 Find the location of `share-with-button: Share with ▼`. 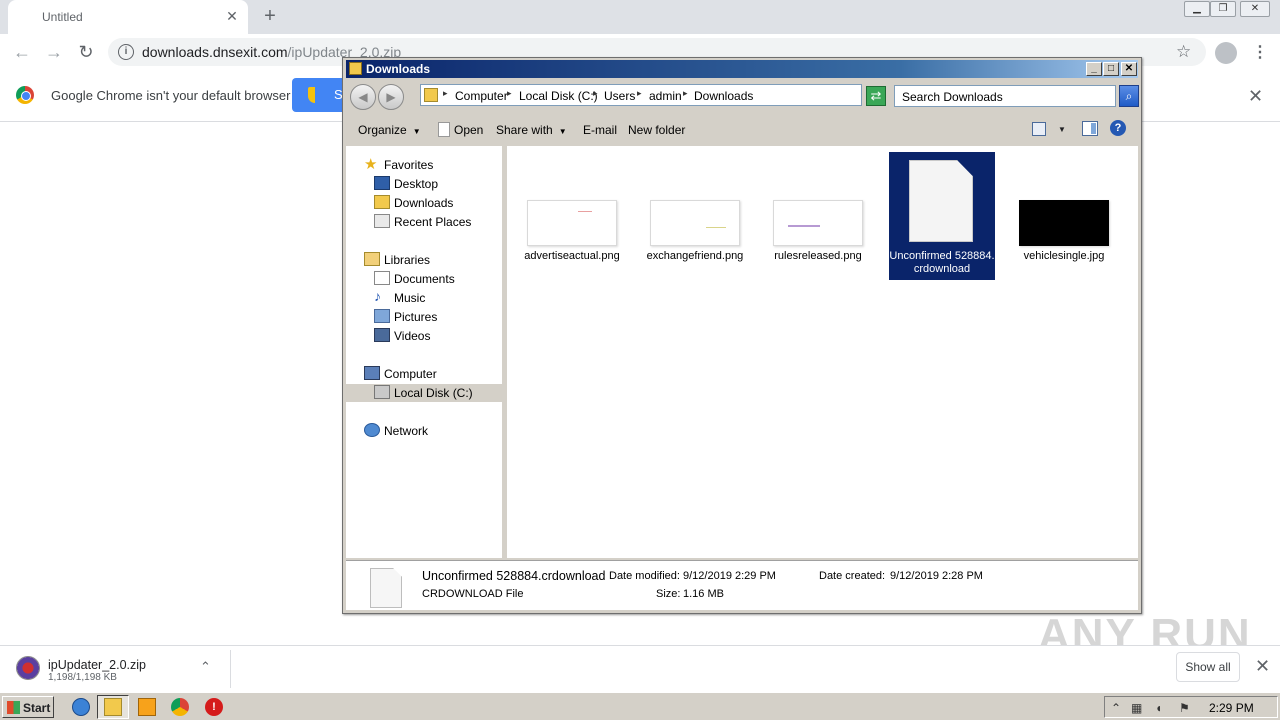

share-with-button: Share with ▼ is located at coordinates (531, 130).